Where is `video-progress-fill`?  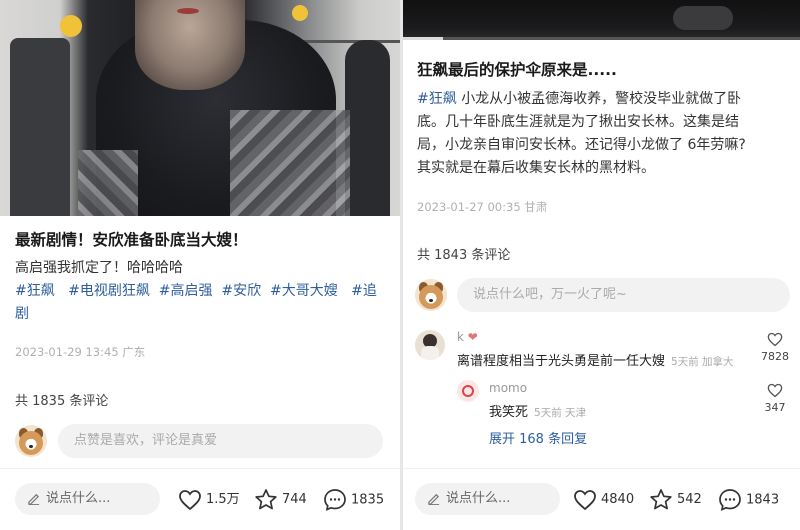 video-progress-fill is located at coordinates (423, 38).